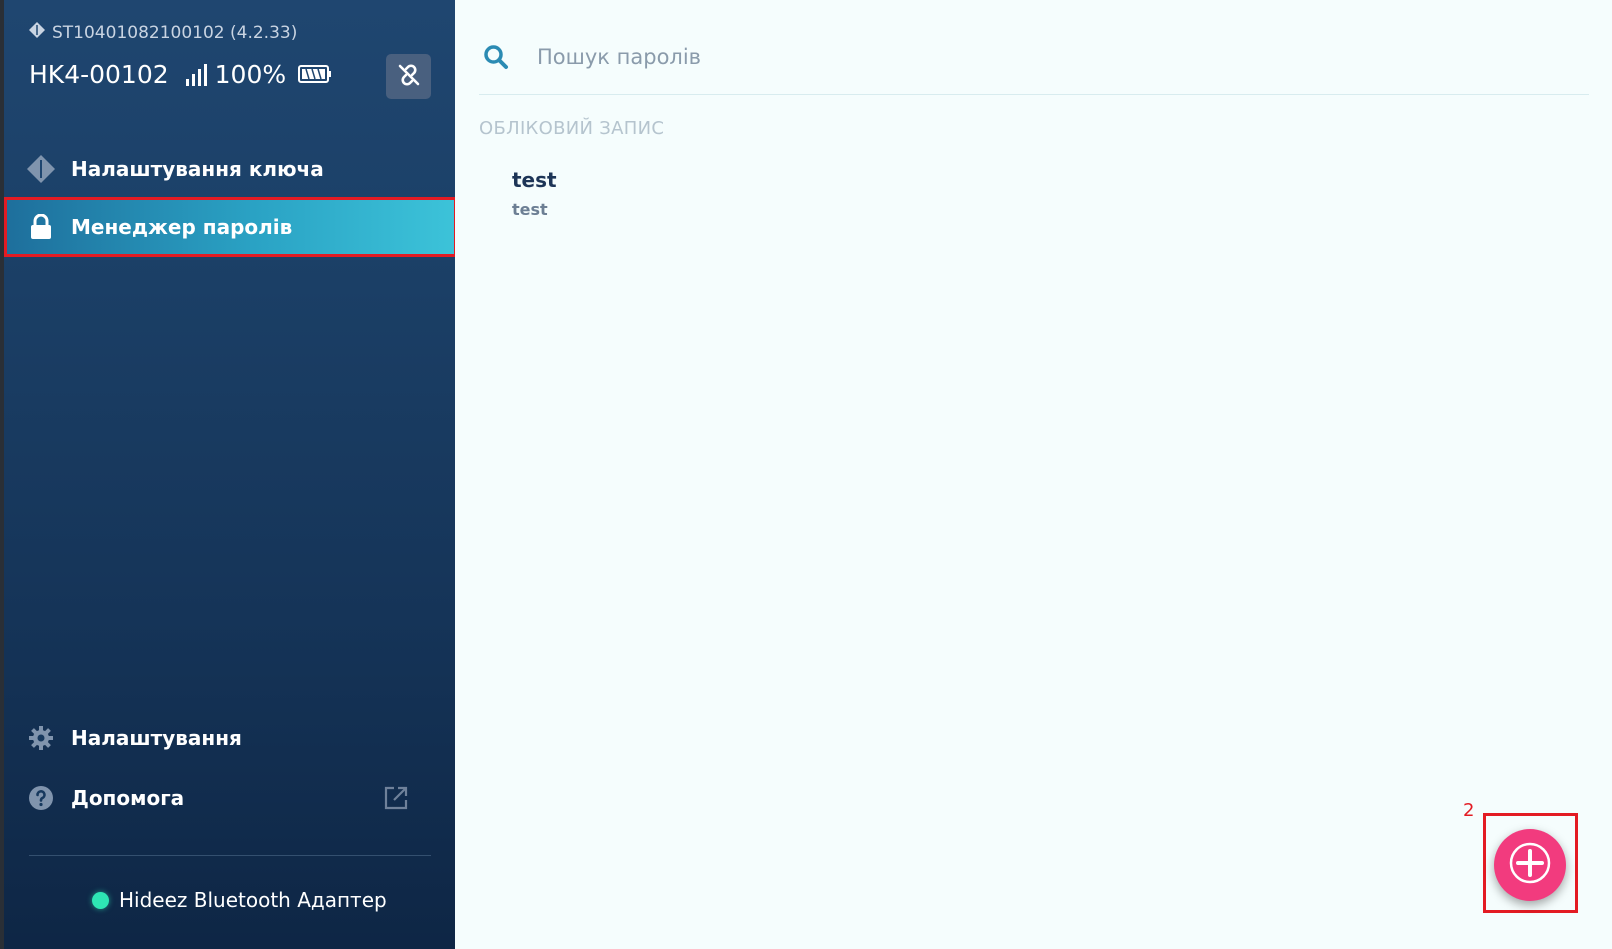  Describe the element at coordinates (231, 798) in the screenshot. I see `nav-item-help: Допомога` at that location.